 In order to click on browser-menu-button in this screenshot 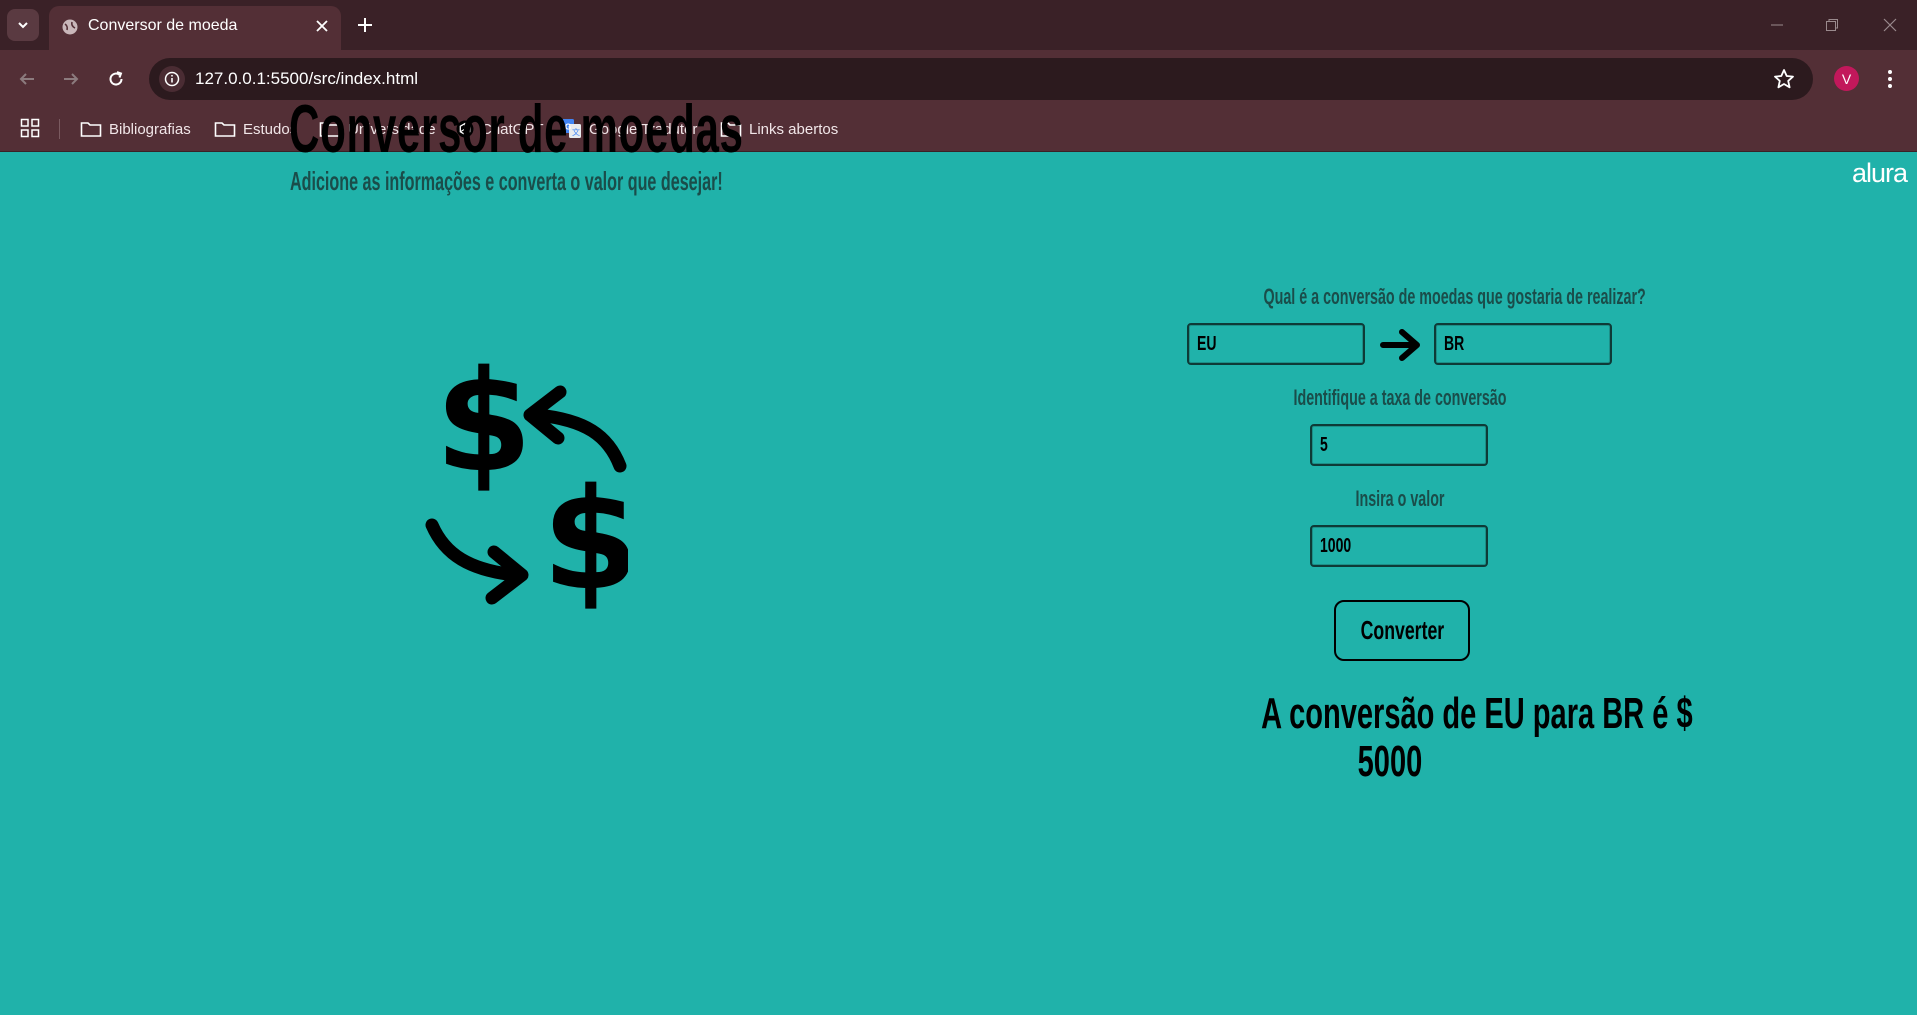, I will do `click(1890, 79)`.